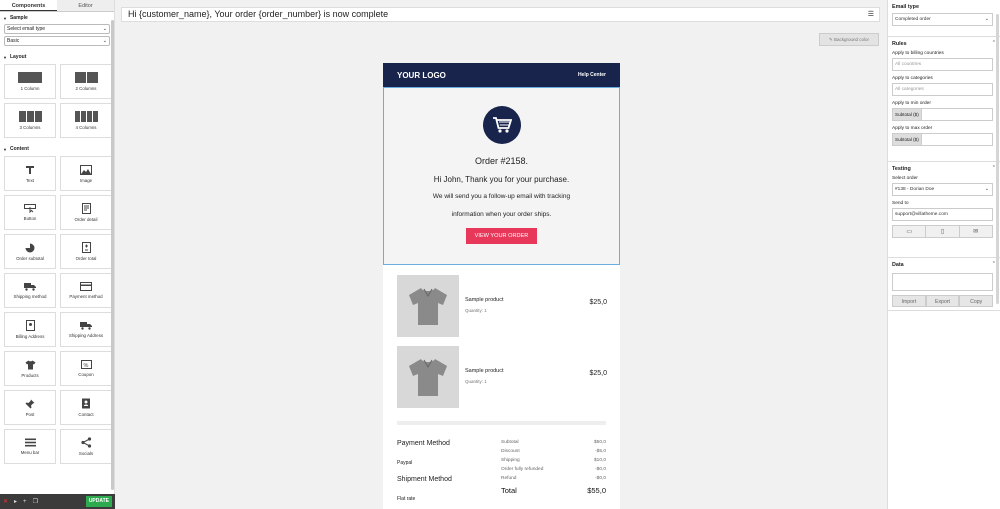  I want to click on greeting-text: Hi John, Thank you for your purchase., so click(501, 179).